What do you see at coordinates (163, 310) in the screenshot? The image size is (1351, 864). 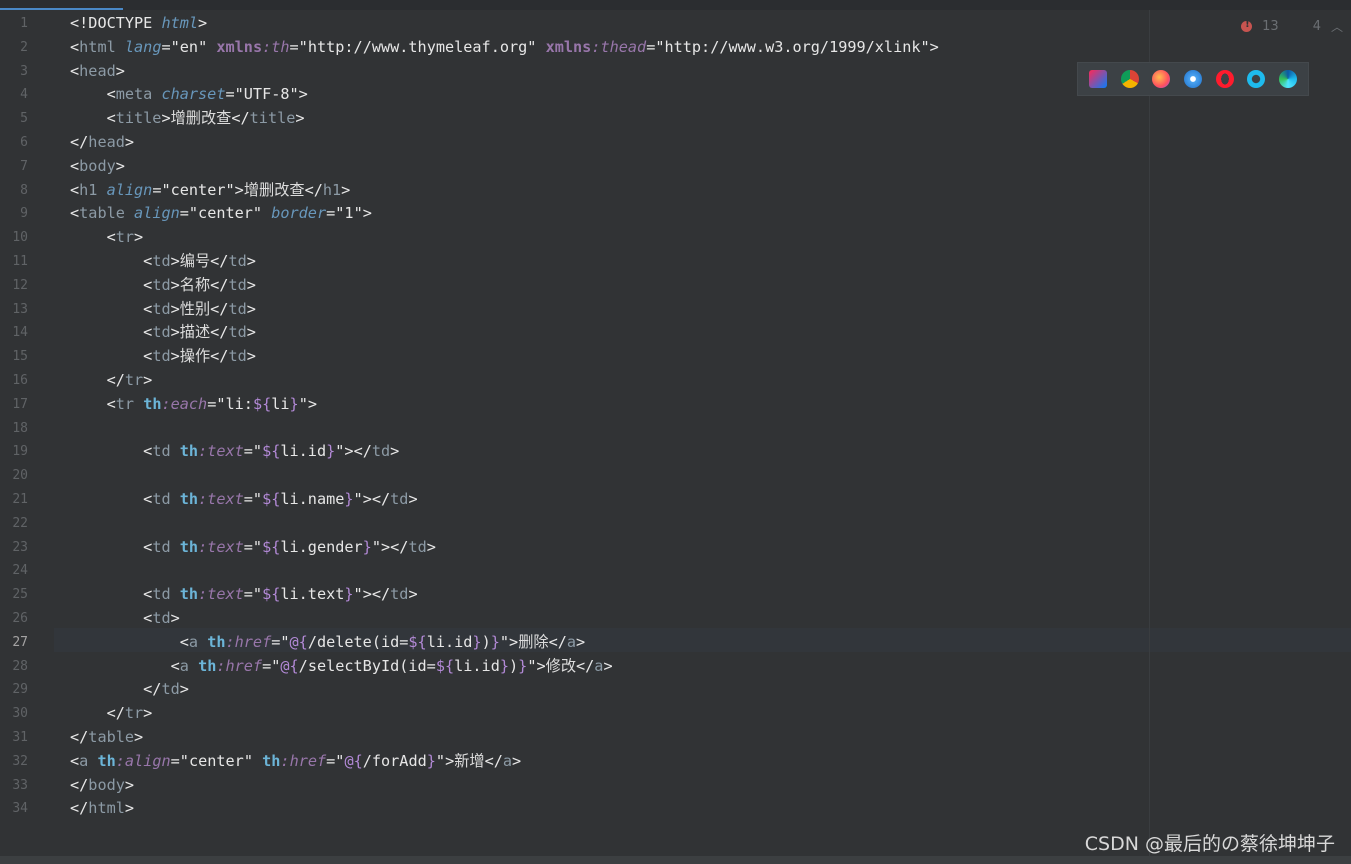 I see `code-line: <td>性别</td>` at bounding box center [163, 310].